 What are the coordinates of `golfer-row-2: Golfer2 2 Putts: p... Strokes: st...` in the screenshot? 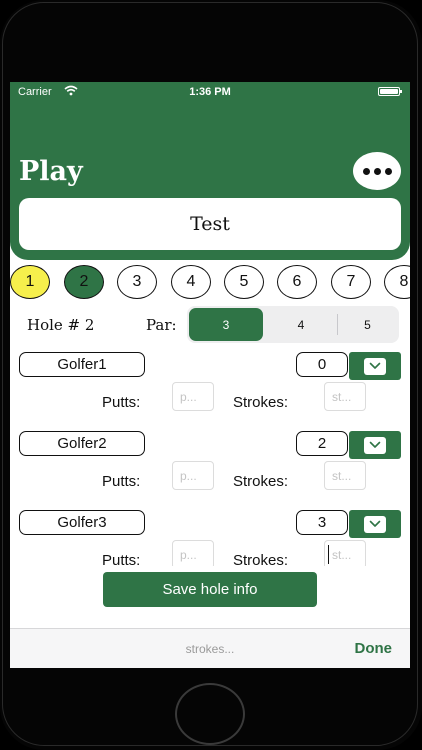 It's located at (210, 467).